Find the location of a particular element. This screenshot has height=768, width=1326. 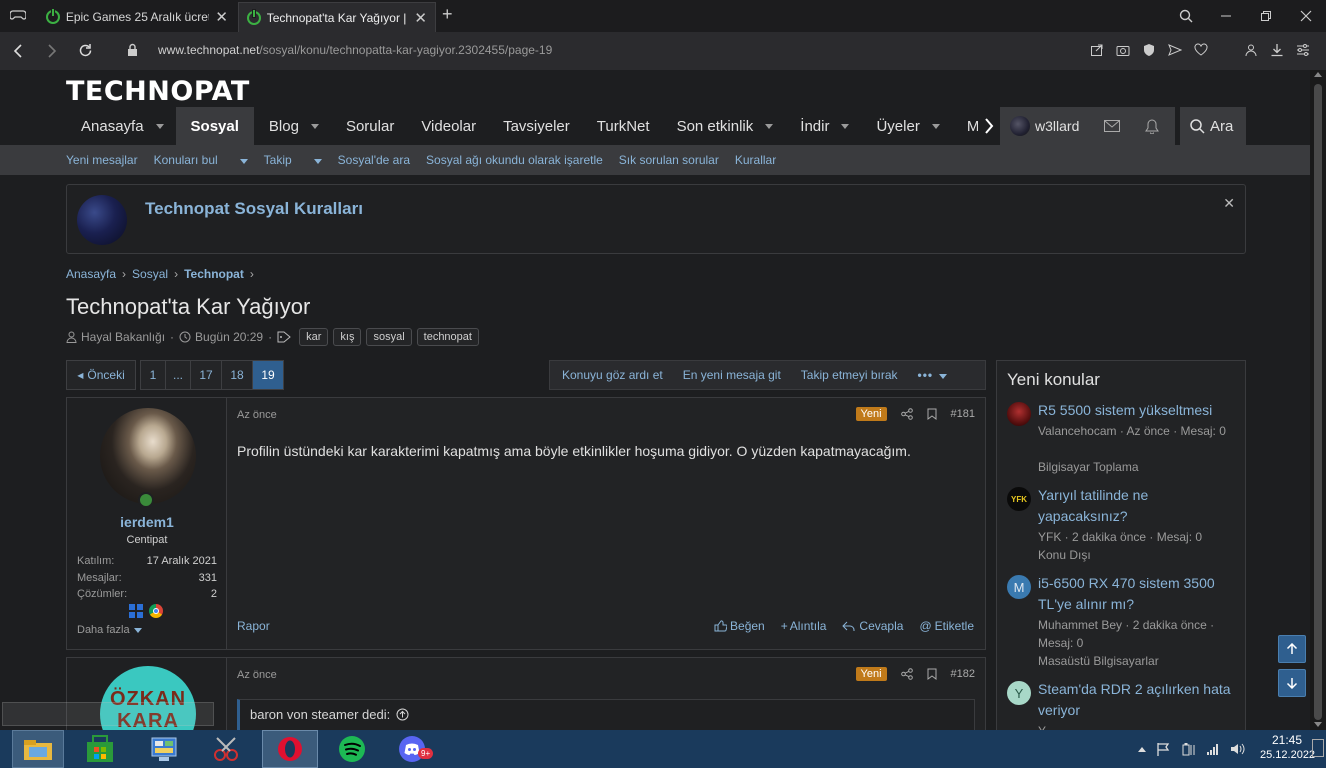

dismiss-icon: ✕ is located at coordinates (1229, 203).